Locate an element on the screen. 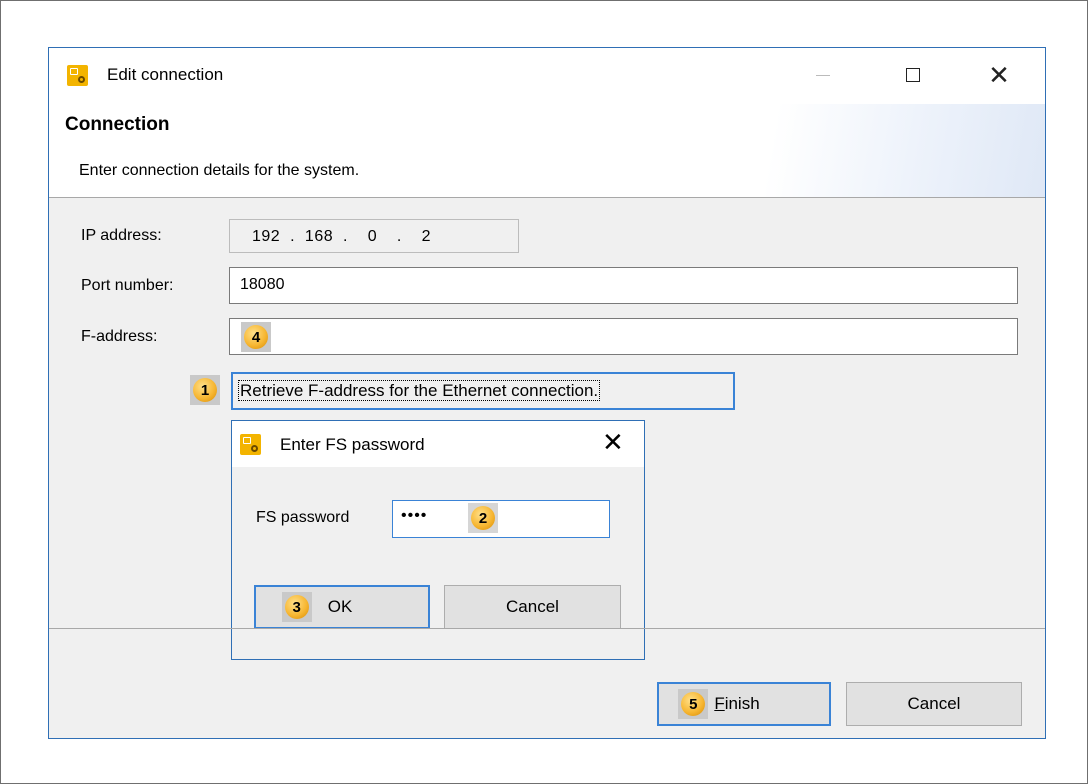  finish-button-label: Finish is located at coordinates (737, 703).